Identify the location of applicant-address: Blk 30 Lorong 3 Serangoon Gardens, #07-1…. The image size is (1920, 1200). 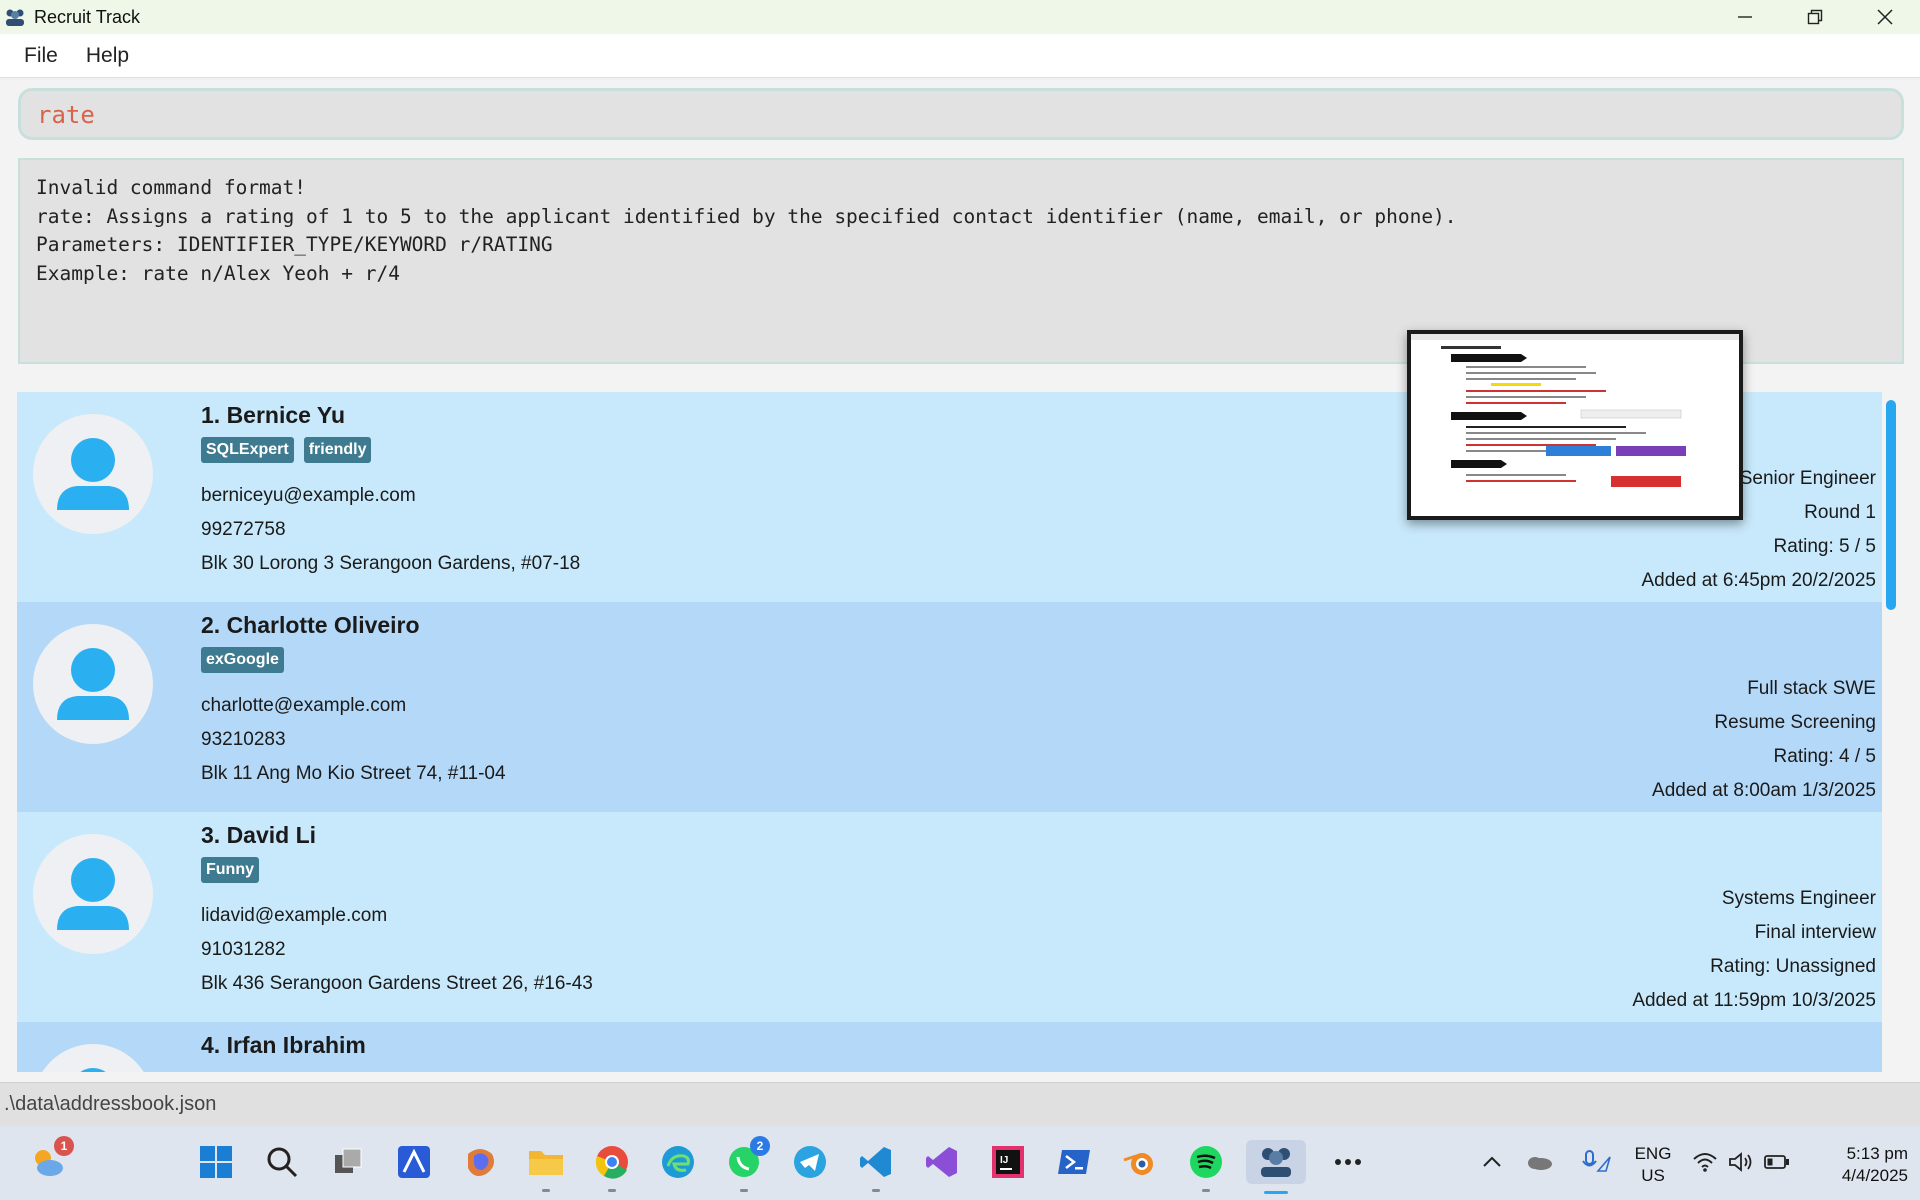
(391, 563).